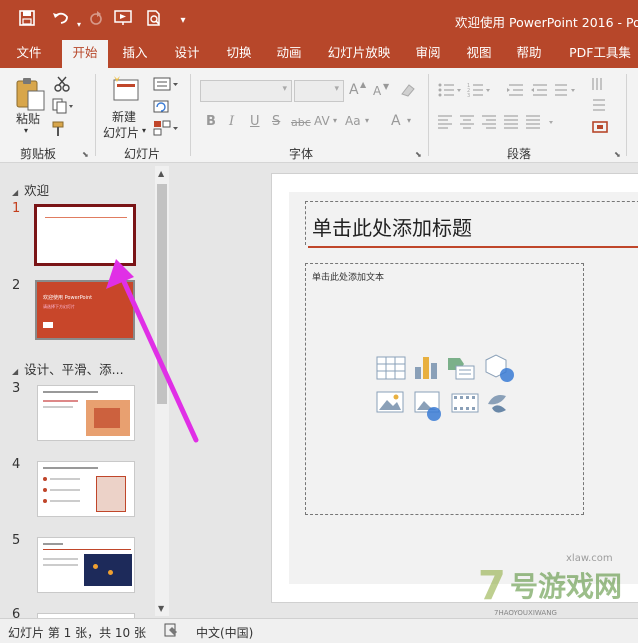  Describe the element at coordinates (85, 55) in the screenshot. I see `tab-home: 开始` at that location.